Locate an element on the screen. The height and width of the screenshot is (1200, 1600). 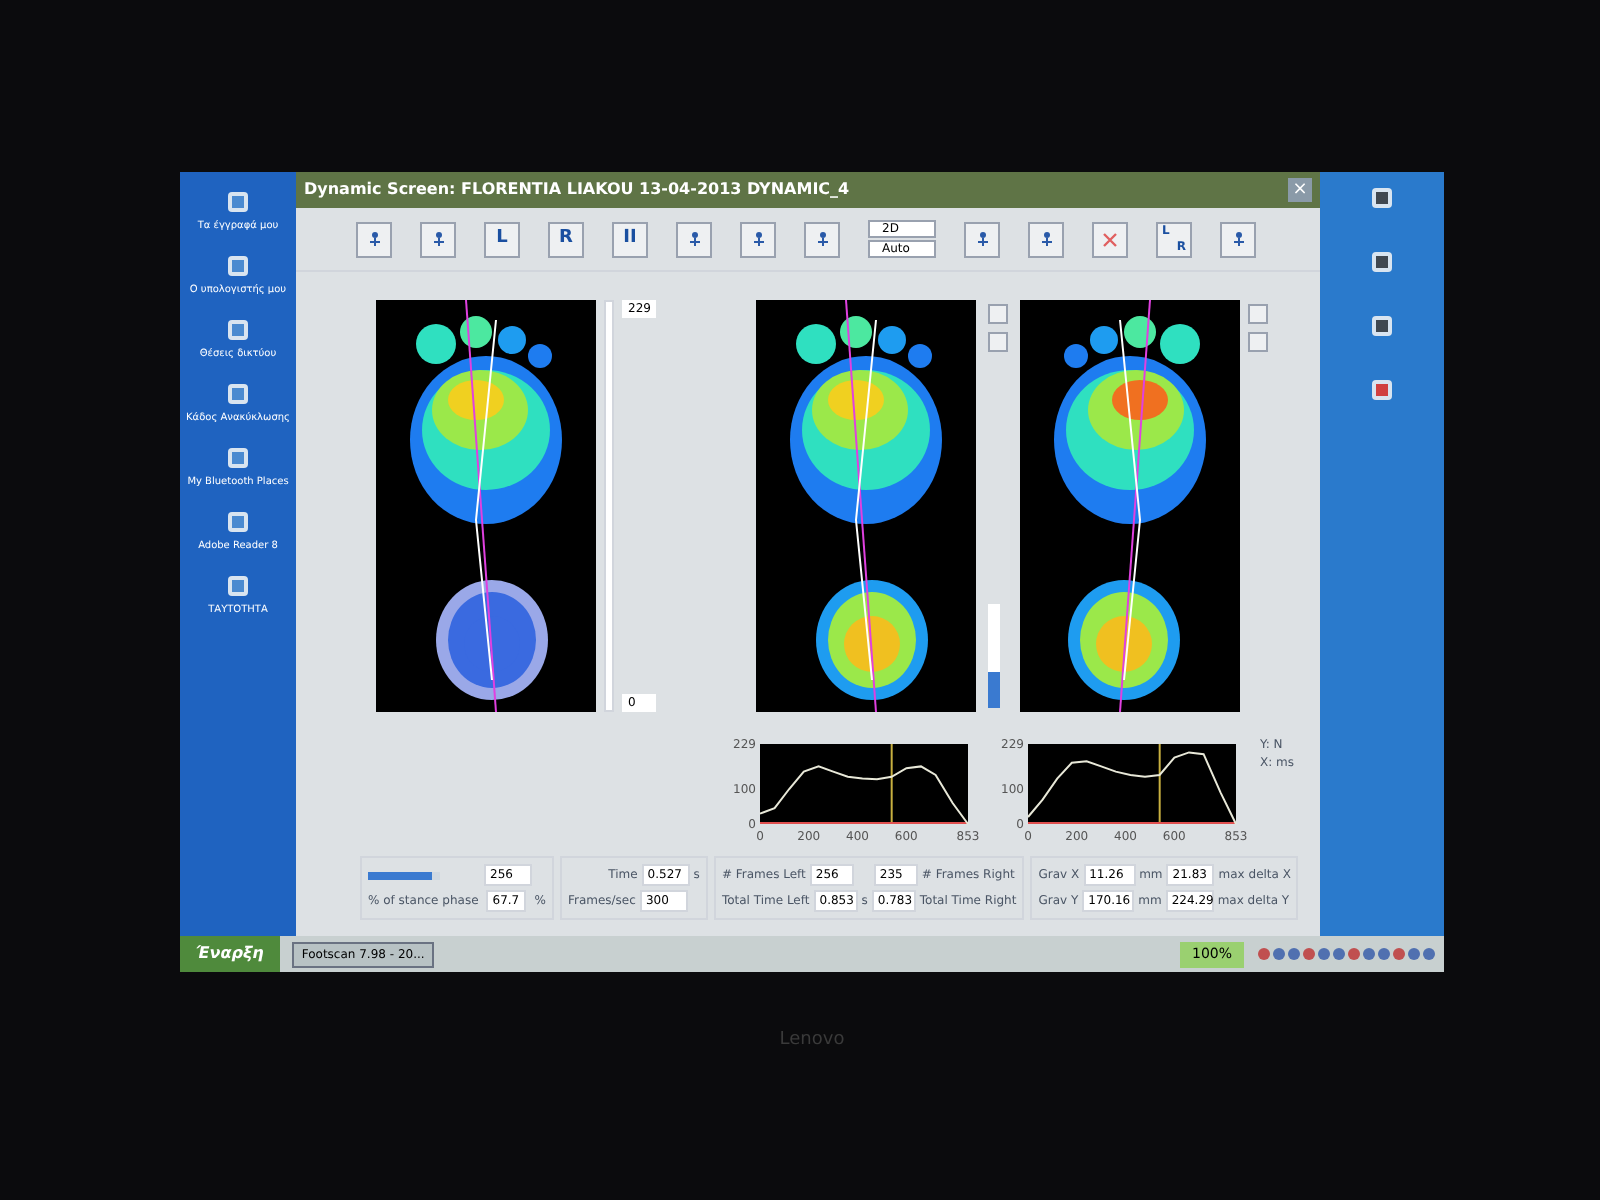
window-title: Dynamic Screen: FLORENTIA LIAKOU 13-04-2013 DYNAMIC_4 is located at coordinates (577, 190).